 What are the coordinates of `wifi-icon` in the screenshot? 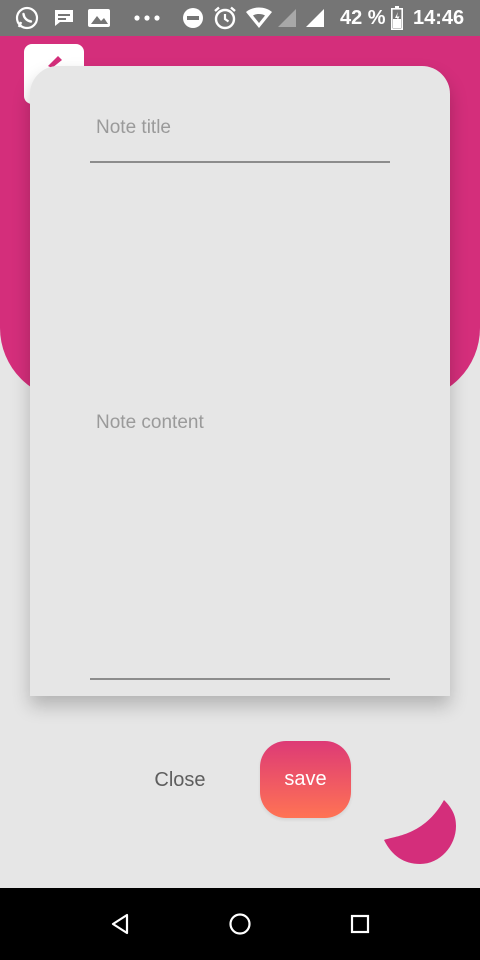 It's located at (259, 18).